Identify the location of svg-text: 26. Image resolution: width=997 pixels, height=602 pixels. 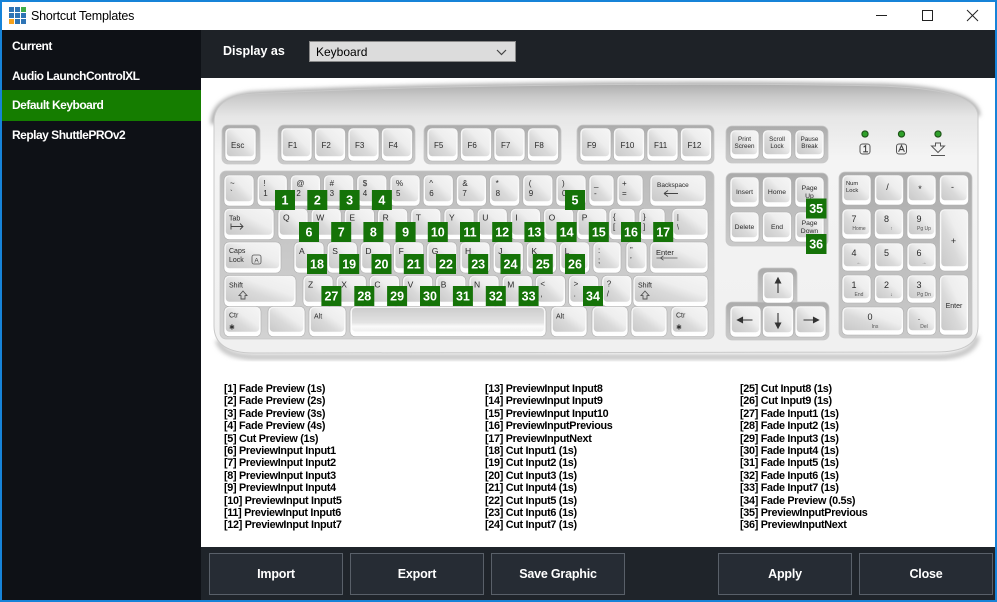
(575, 264).